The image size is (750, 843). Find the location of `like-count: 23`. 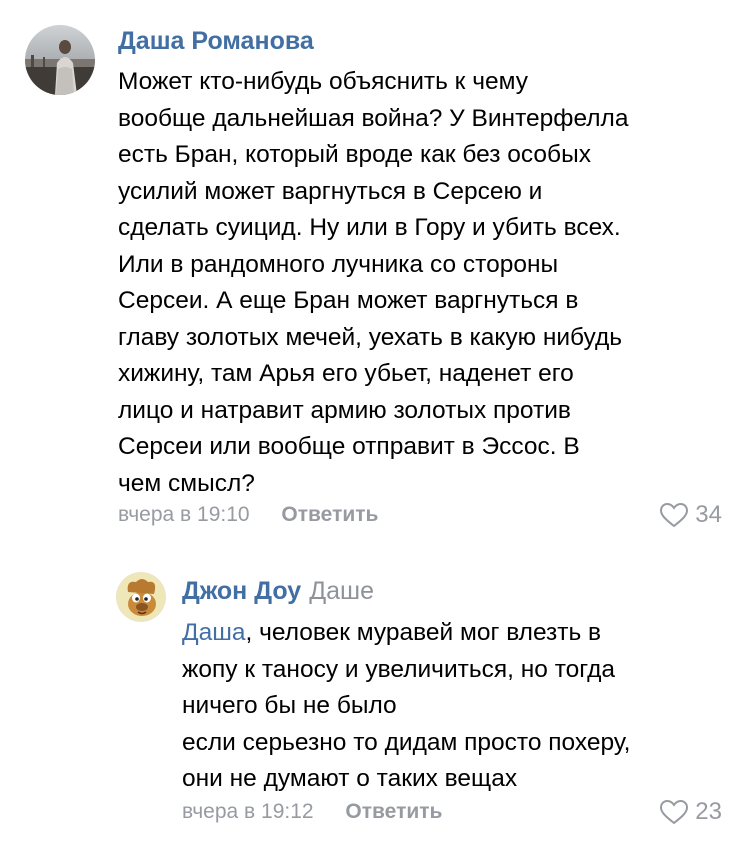

like-count: 23 is located at coordinates (708, 811).